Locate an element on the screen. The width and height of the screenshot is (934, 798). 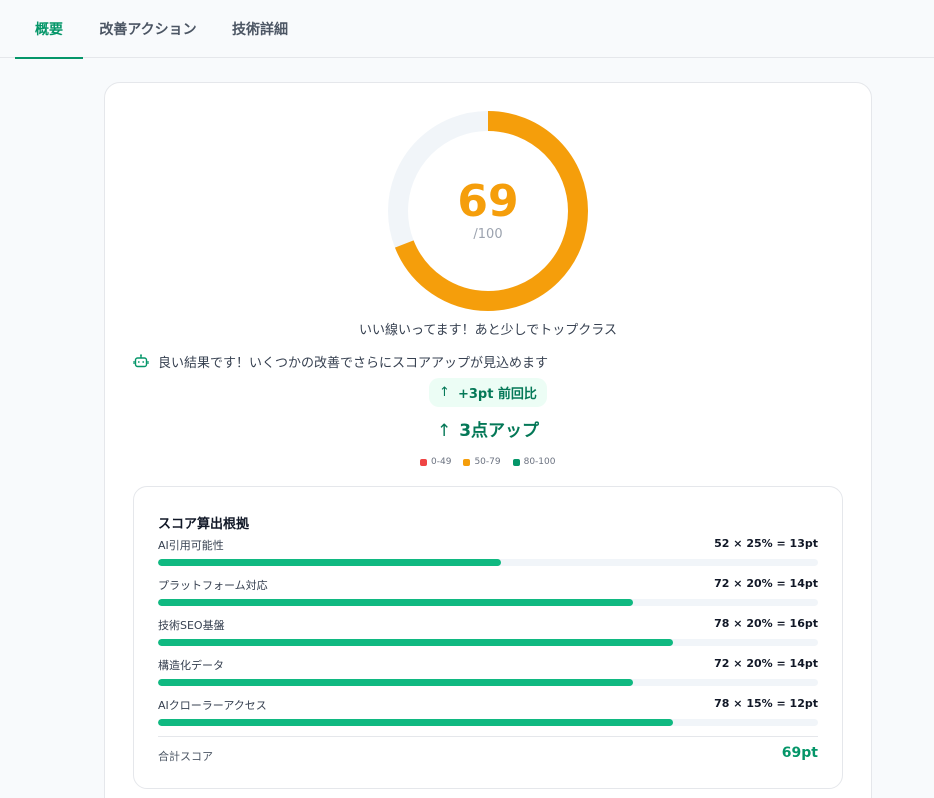
ai-comment: 良い結果です！いくつかの改善でさらにスコアアップが見込めます is located at coordinates (340, 361).